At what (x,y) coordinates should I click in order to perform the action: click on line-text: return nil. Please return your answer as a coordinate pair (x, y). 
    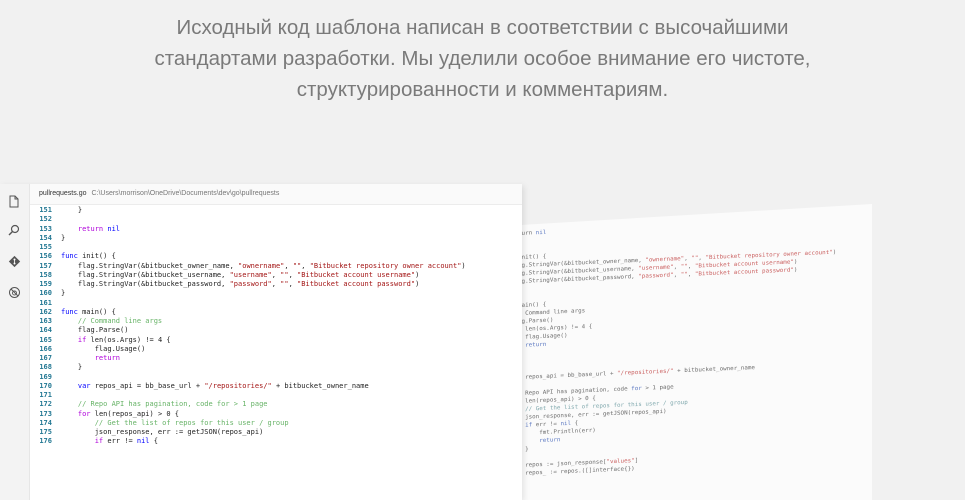
    Looking at the image, I should click on (99, 228).